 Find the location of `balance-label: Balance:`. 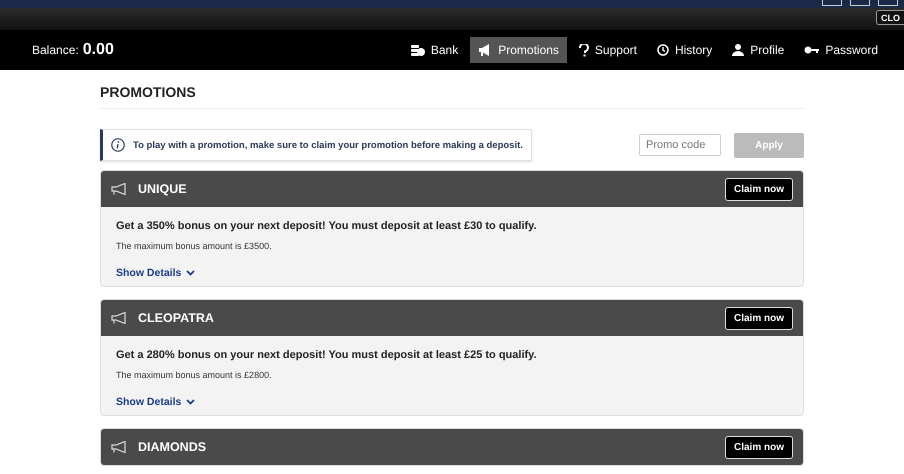

balance-label: Balance: is located at coordinates (55, 50).